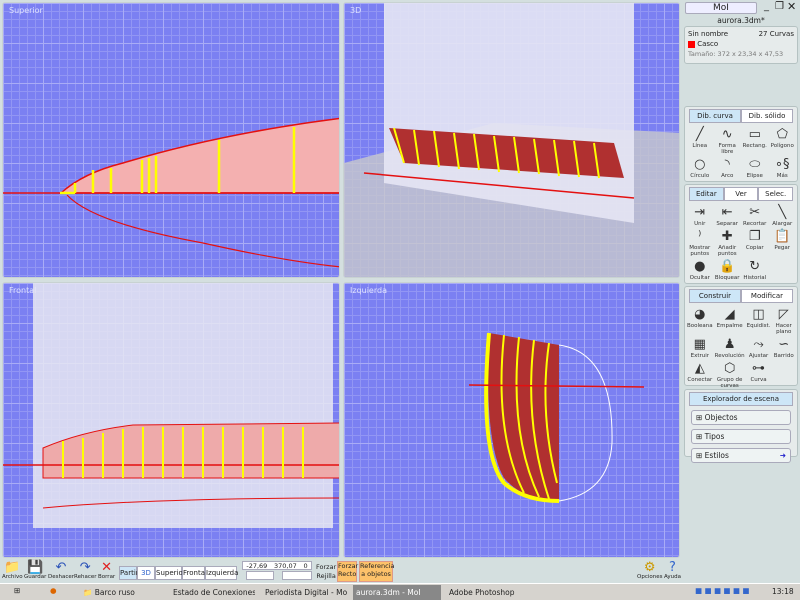  What do you see at coordinates (755, 270) in the screenshot?
I see `tool-history: ↻ Historial` at bounding box center [755, 270].